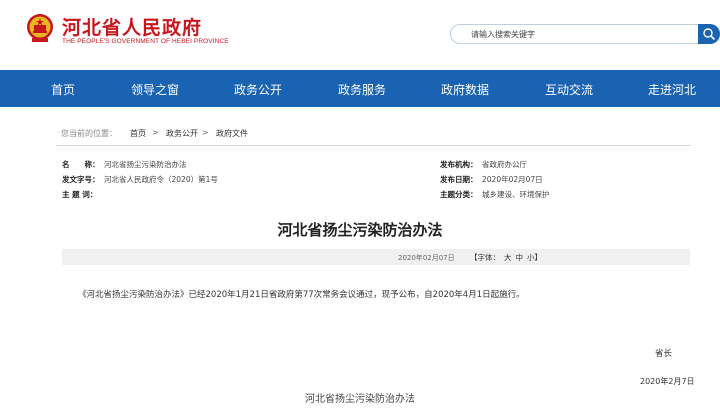 Image resolution: width=720 pixels, height=413 pixels. I want to click on search-placeholder: 请输入搜索关键字, so click(503, 34).